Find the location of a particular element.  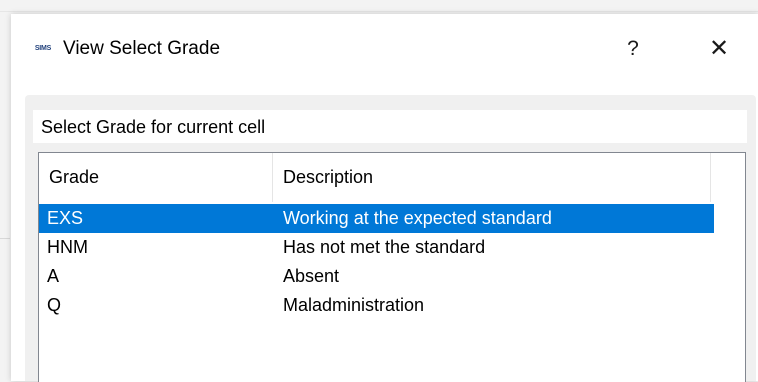

window-title: View Select Grade is located at coordinates (142, 48).